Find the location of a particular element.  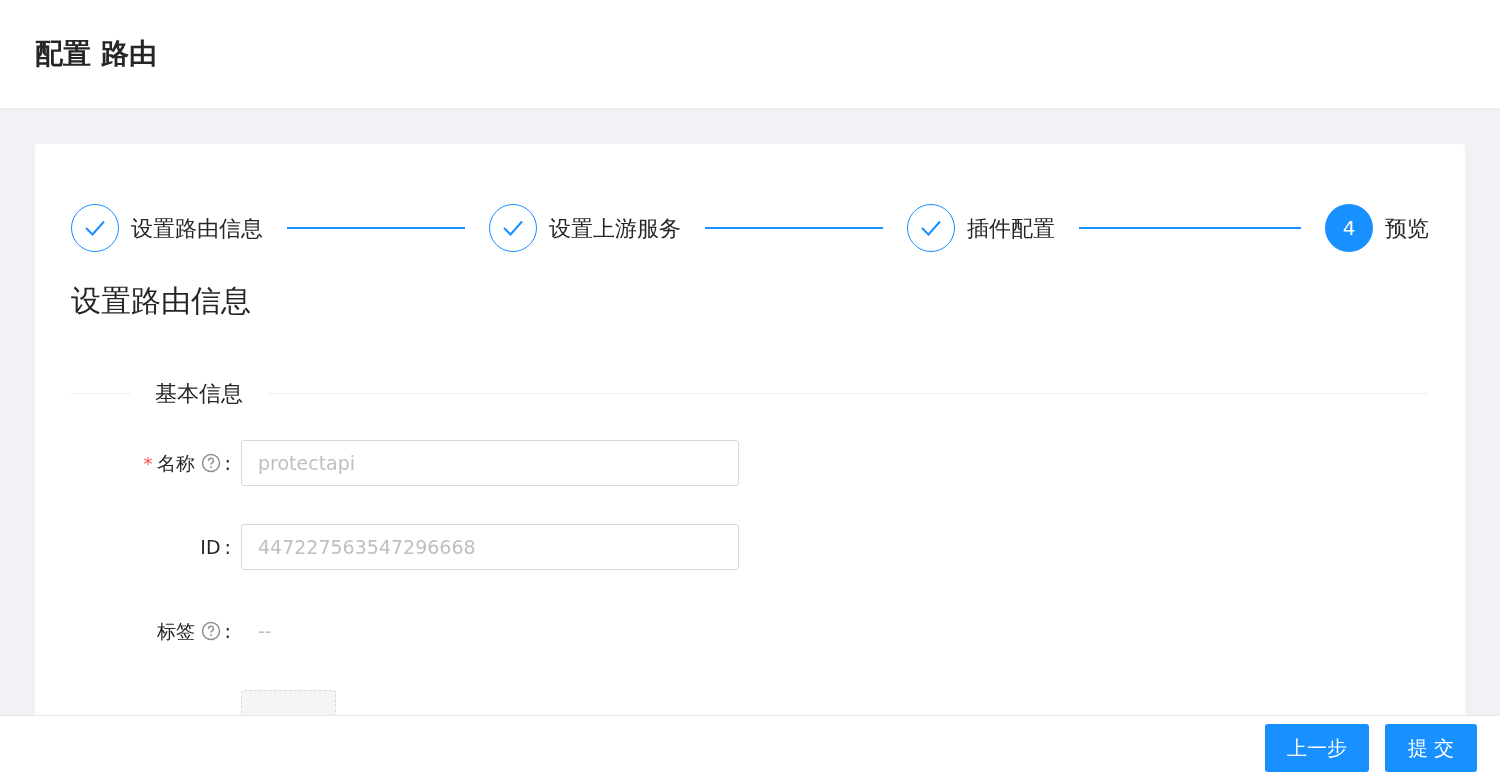

section-title: 设置路由信息 is located at coordinates (161, 301).